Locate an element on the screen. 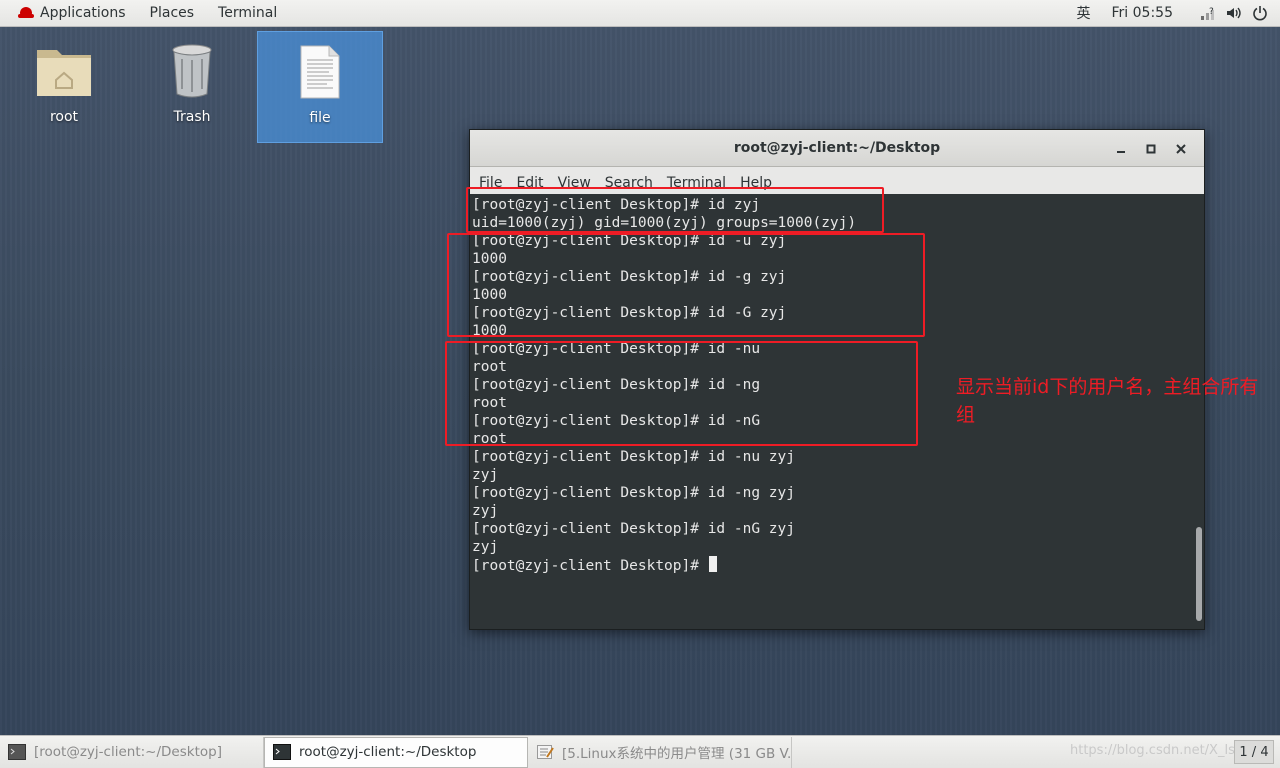 The width and height of the screenshot is (1280, 768). desktop-icon-trash: Trash is located at coordinates (192, 87).